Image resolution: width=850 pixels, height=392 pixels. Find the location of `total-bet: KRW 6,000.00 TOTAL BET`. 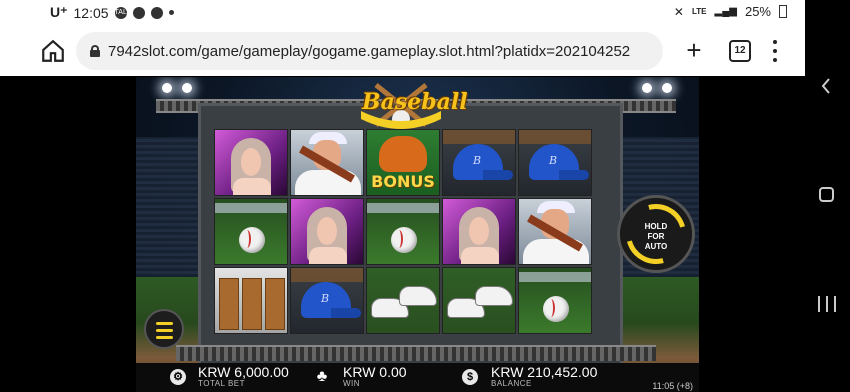

total-bet: KRW 6,000.00 TOTAL BET is located at coordinates (243, 376).